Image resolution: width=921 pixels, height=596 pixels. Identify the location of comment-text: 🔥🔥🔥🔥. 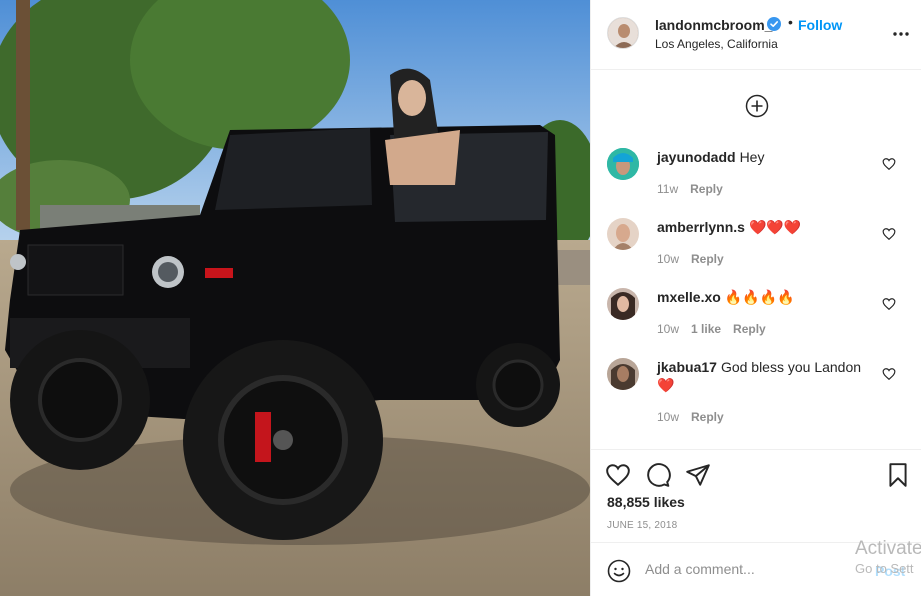
(759, 297).